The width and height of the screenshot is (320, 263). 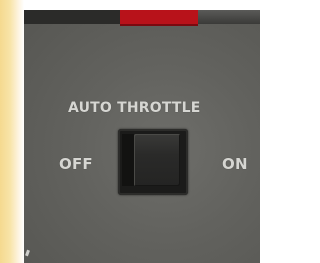 What do you see at coordinates (27, 253) in the screenshot?
I see `corner-mark` at bounding box center [27, 253].